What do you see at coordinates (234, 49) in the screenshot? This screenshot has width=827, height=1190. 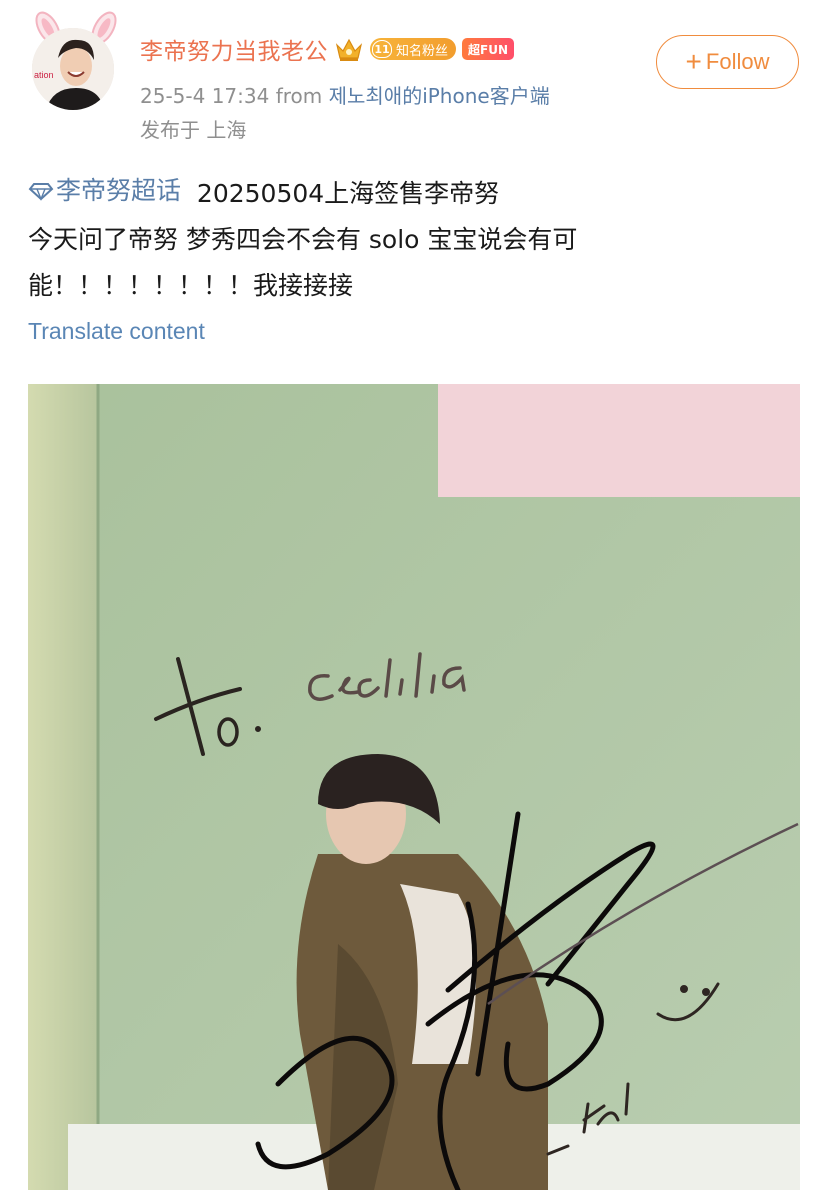 I see `username: 李帝努力当我老公` at bounding box center [234, 49].